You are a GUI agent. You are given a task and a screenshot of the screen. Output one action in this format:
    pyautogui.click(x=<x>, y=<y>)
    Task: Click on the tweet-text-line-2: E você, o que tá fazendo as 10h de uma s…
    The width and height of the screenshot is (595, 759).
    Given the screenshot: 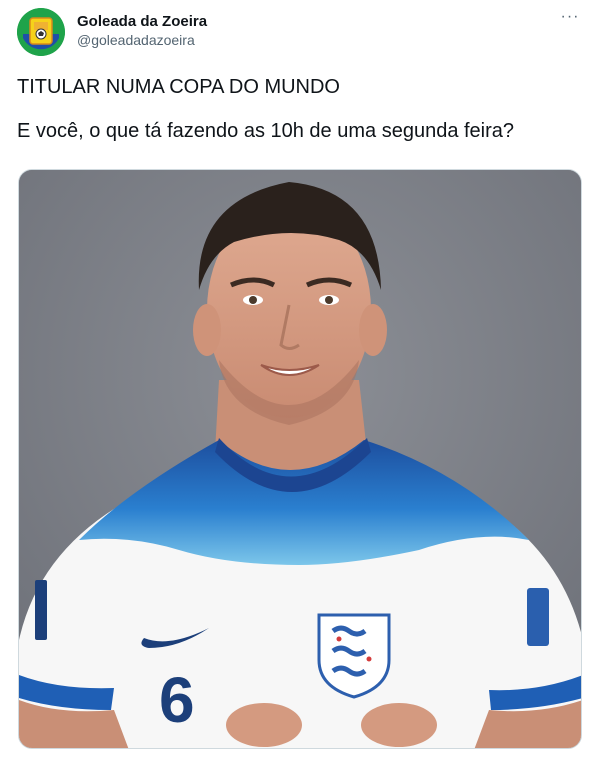 What is the action you would take?
    pyautogui.click(x=266, y=131)
    